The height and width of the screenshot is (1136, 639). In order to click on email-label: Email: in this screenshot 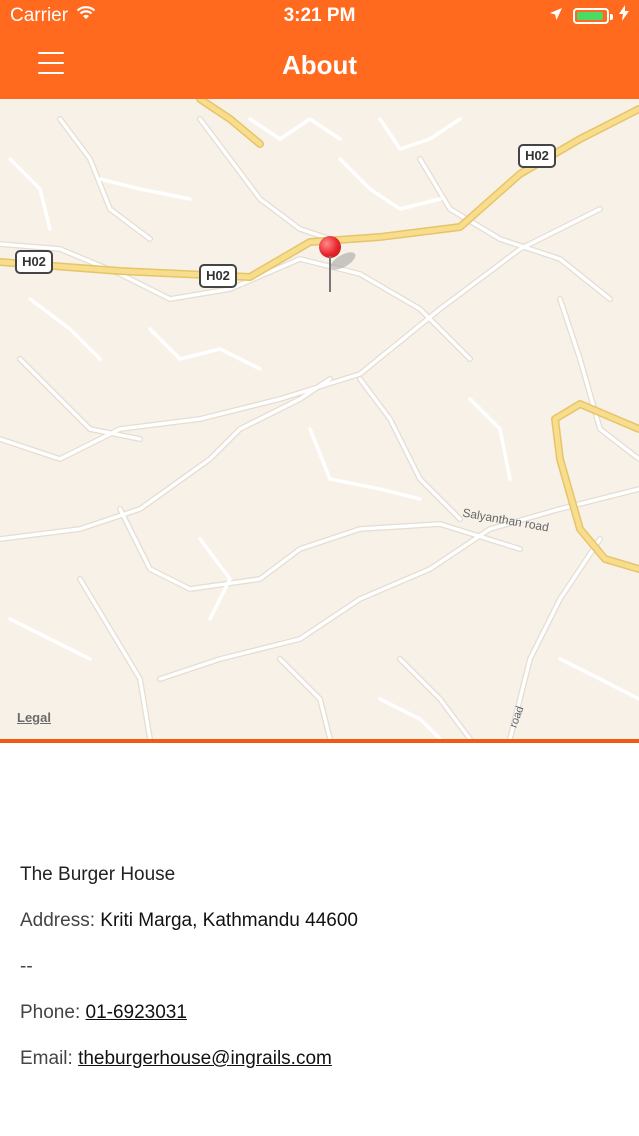, I will do `click(46, 1058)`.